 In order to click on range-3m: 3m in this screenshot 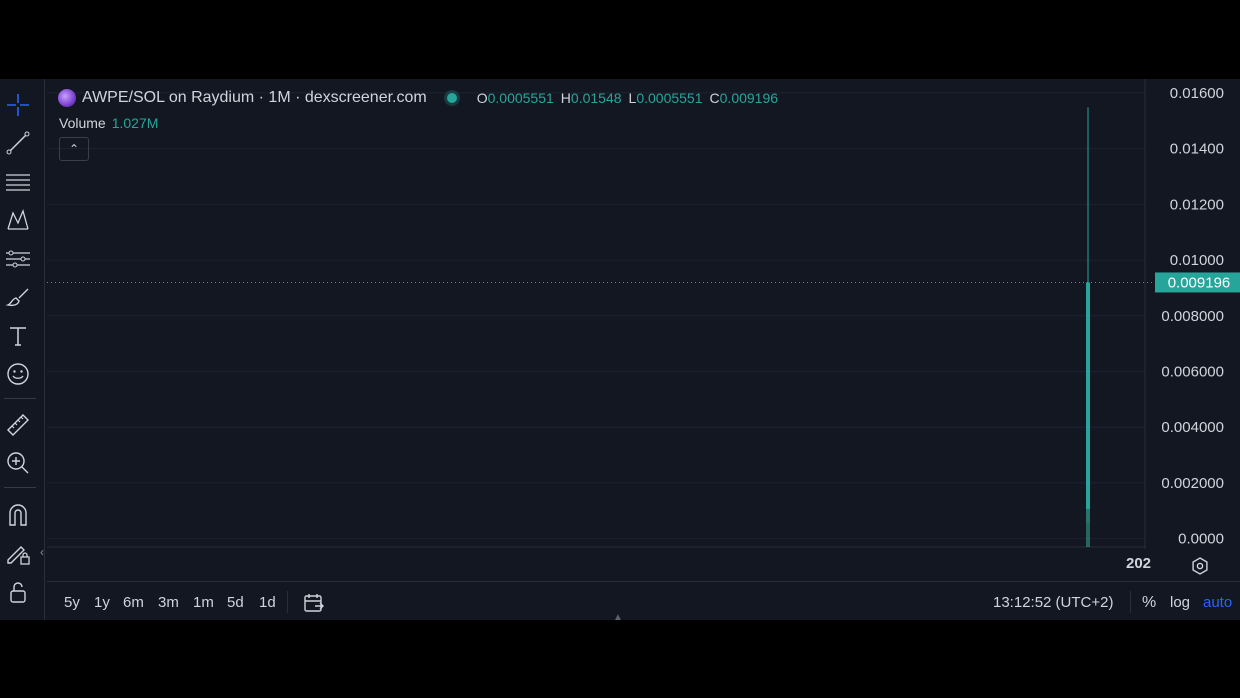, I will do `click(168, 602)`.